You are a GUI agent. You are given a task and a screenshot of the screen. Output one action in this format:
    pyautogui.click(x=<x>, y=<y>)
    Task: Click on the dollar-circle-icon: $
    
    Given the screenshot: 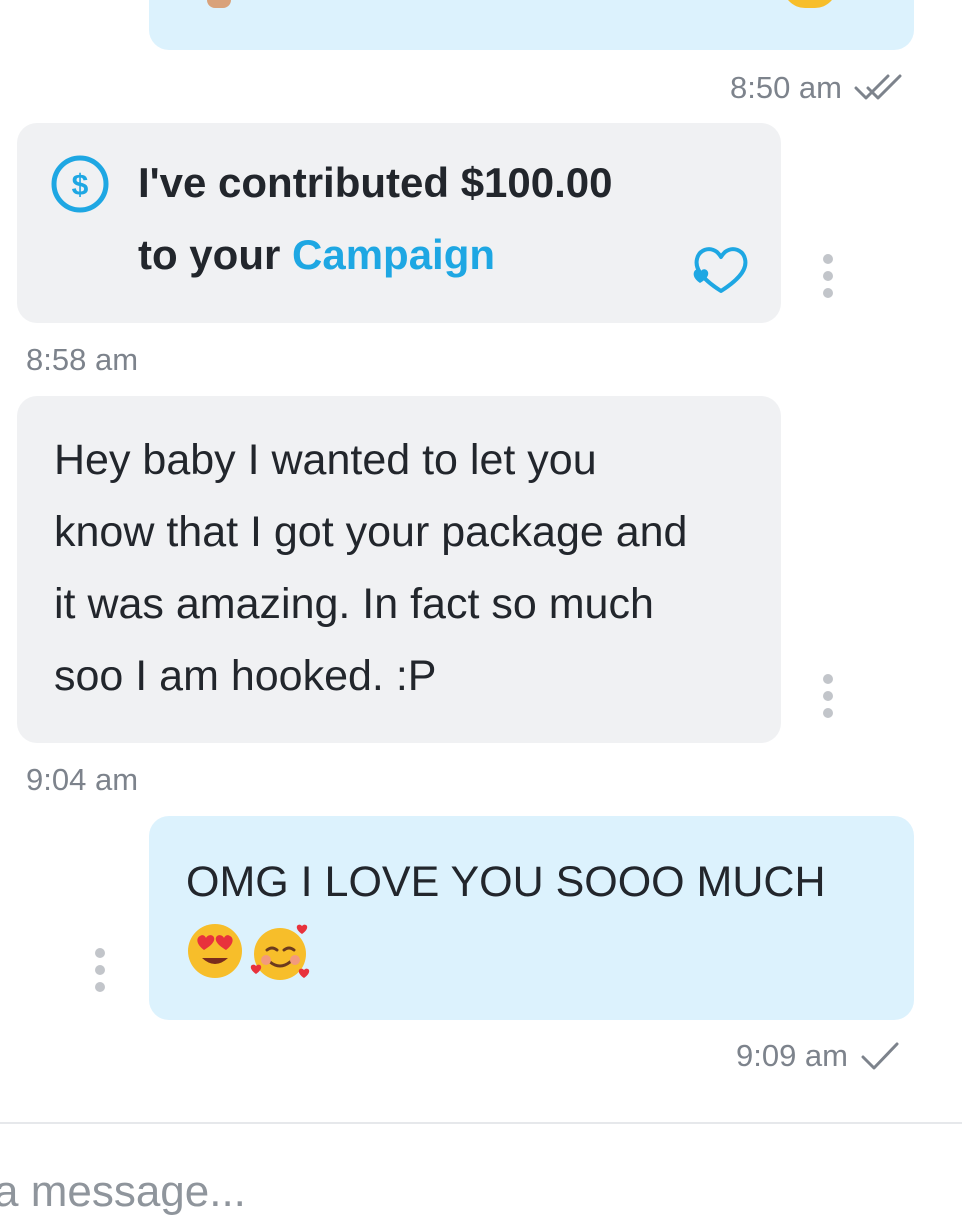 What is the action you would take?
    pyautogui.click(x=80, y=184)
    